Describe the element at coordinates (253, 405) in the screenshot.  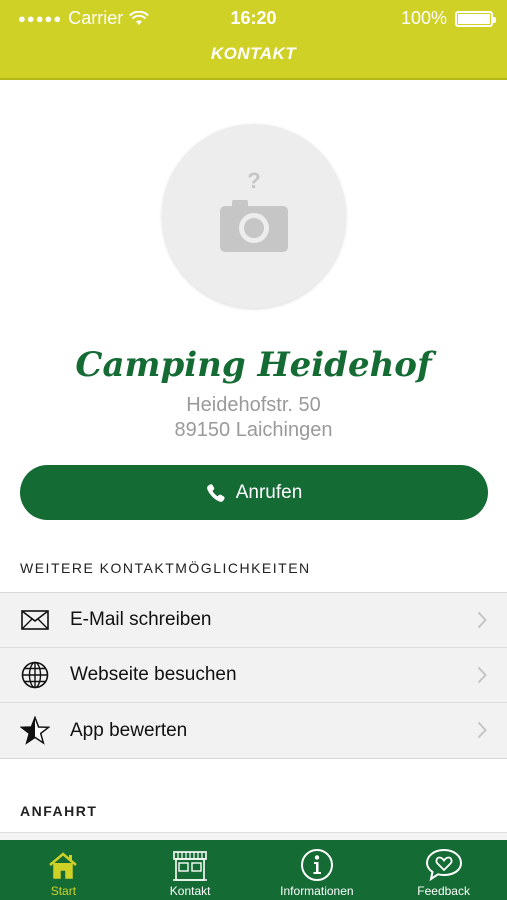
I see `address-street: Heidehofstr. 50` at that location.